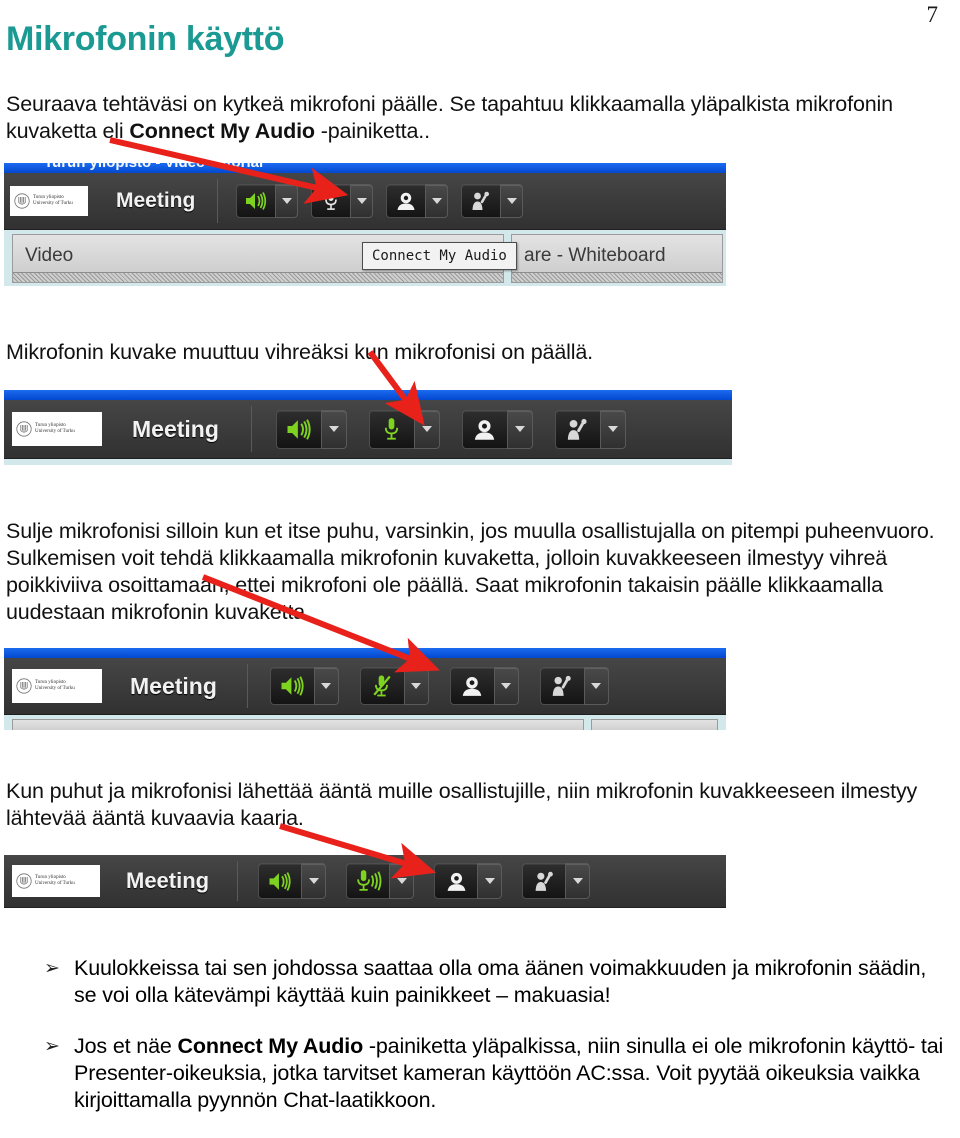  Describe the element at coordinates (372, 131) in the screenshot. I see `intro-text-part2: -painiketta..` at that location.